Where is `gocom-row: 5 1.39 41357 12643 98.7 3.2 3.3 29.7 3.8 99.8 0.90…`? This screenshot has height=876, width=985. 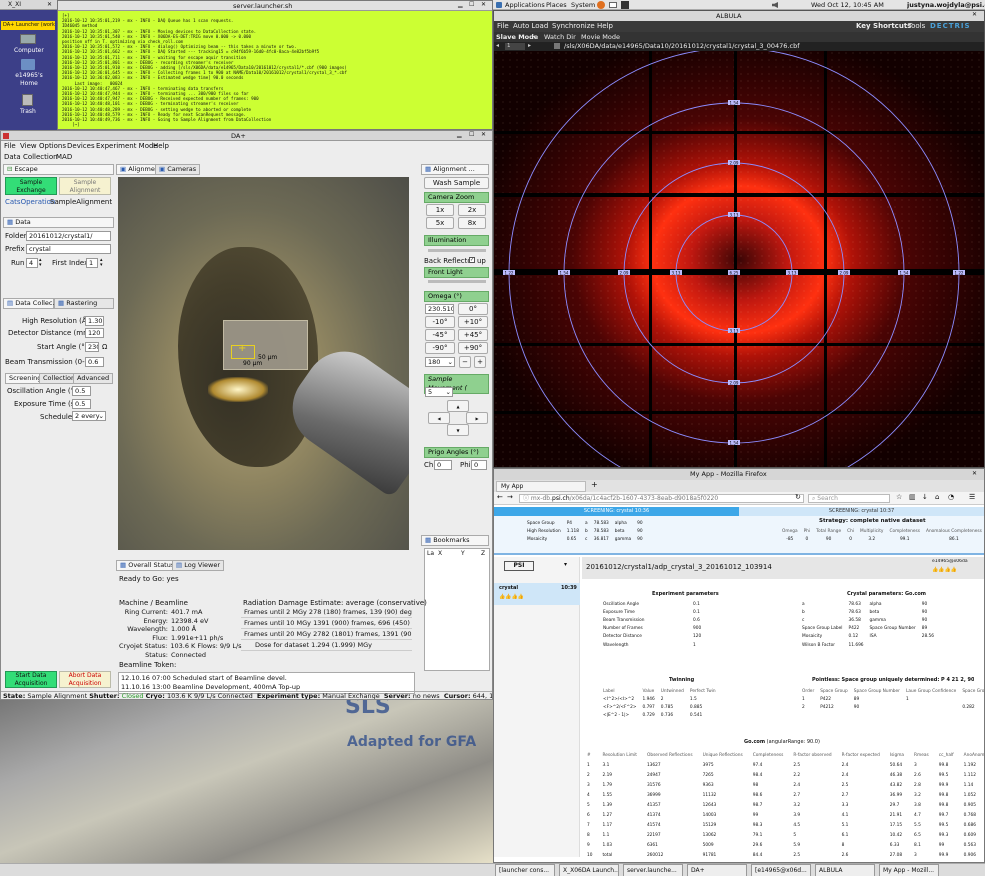 gocom-row: 5 1.39 41357 12643 98.7 3.2 3.3 29.7 3.8 99.8 0.90… is located at coordinates (783, 805).